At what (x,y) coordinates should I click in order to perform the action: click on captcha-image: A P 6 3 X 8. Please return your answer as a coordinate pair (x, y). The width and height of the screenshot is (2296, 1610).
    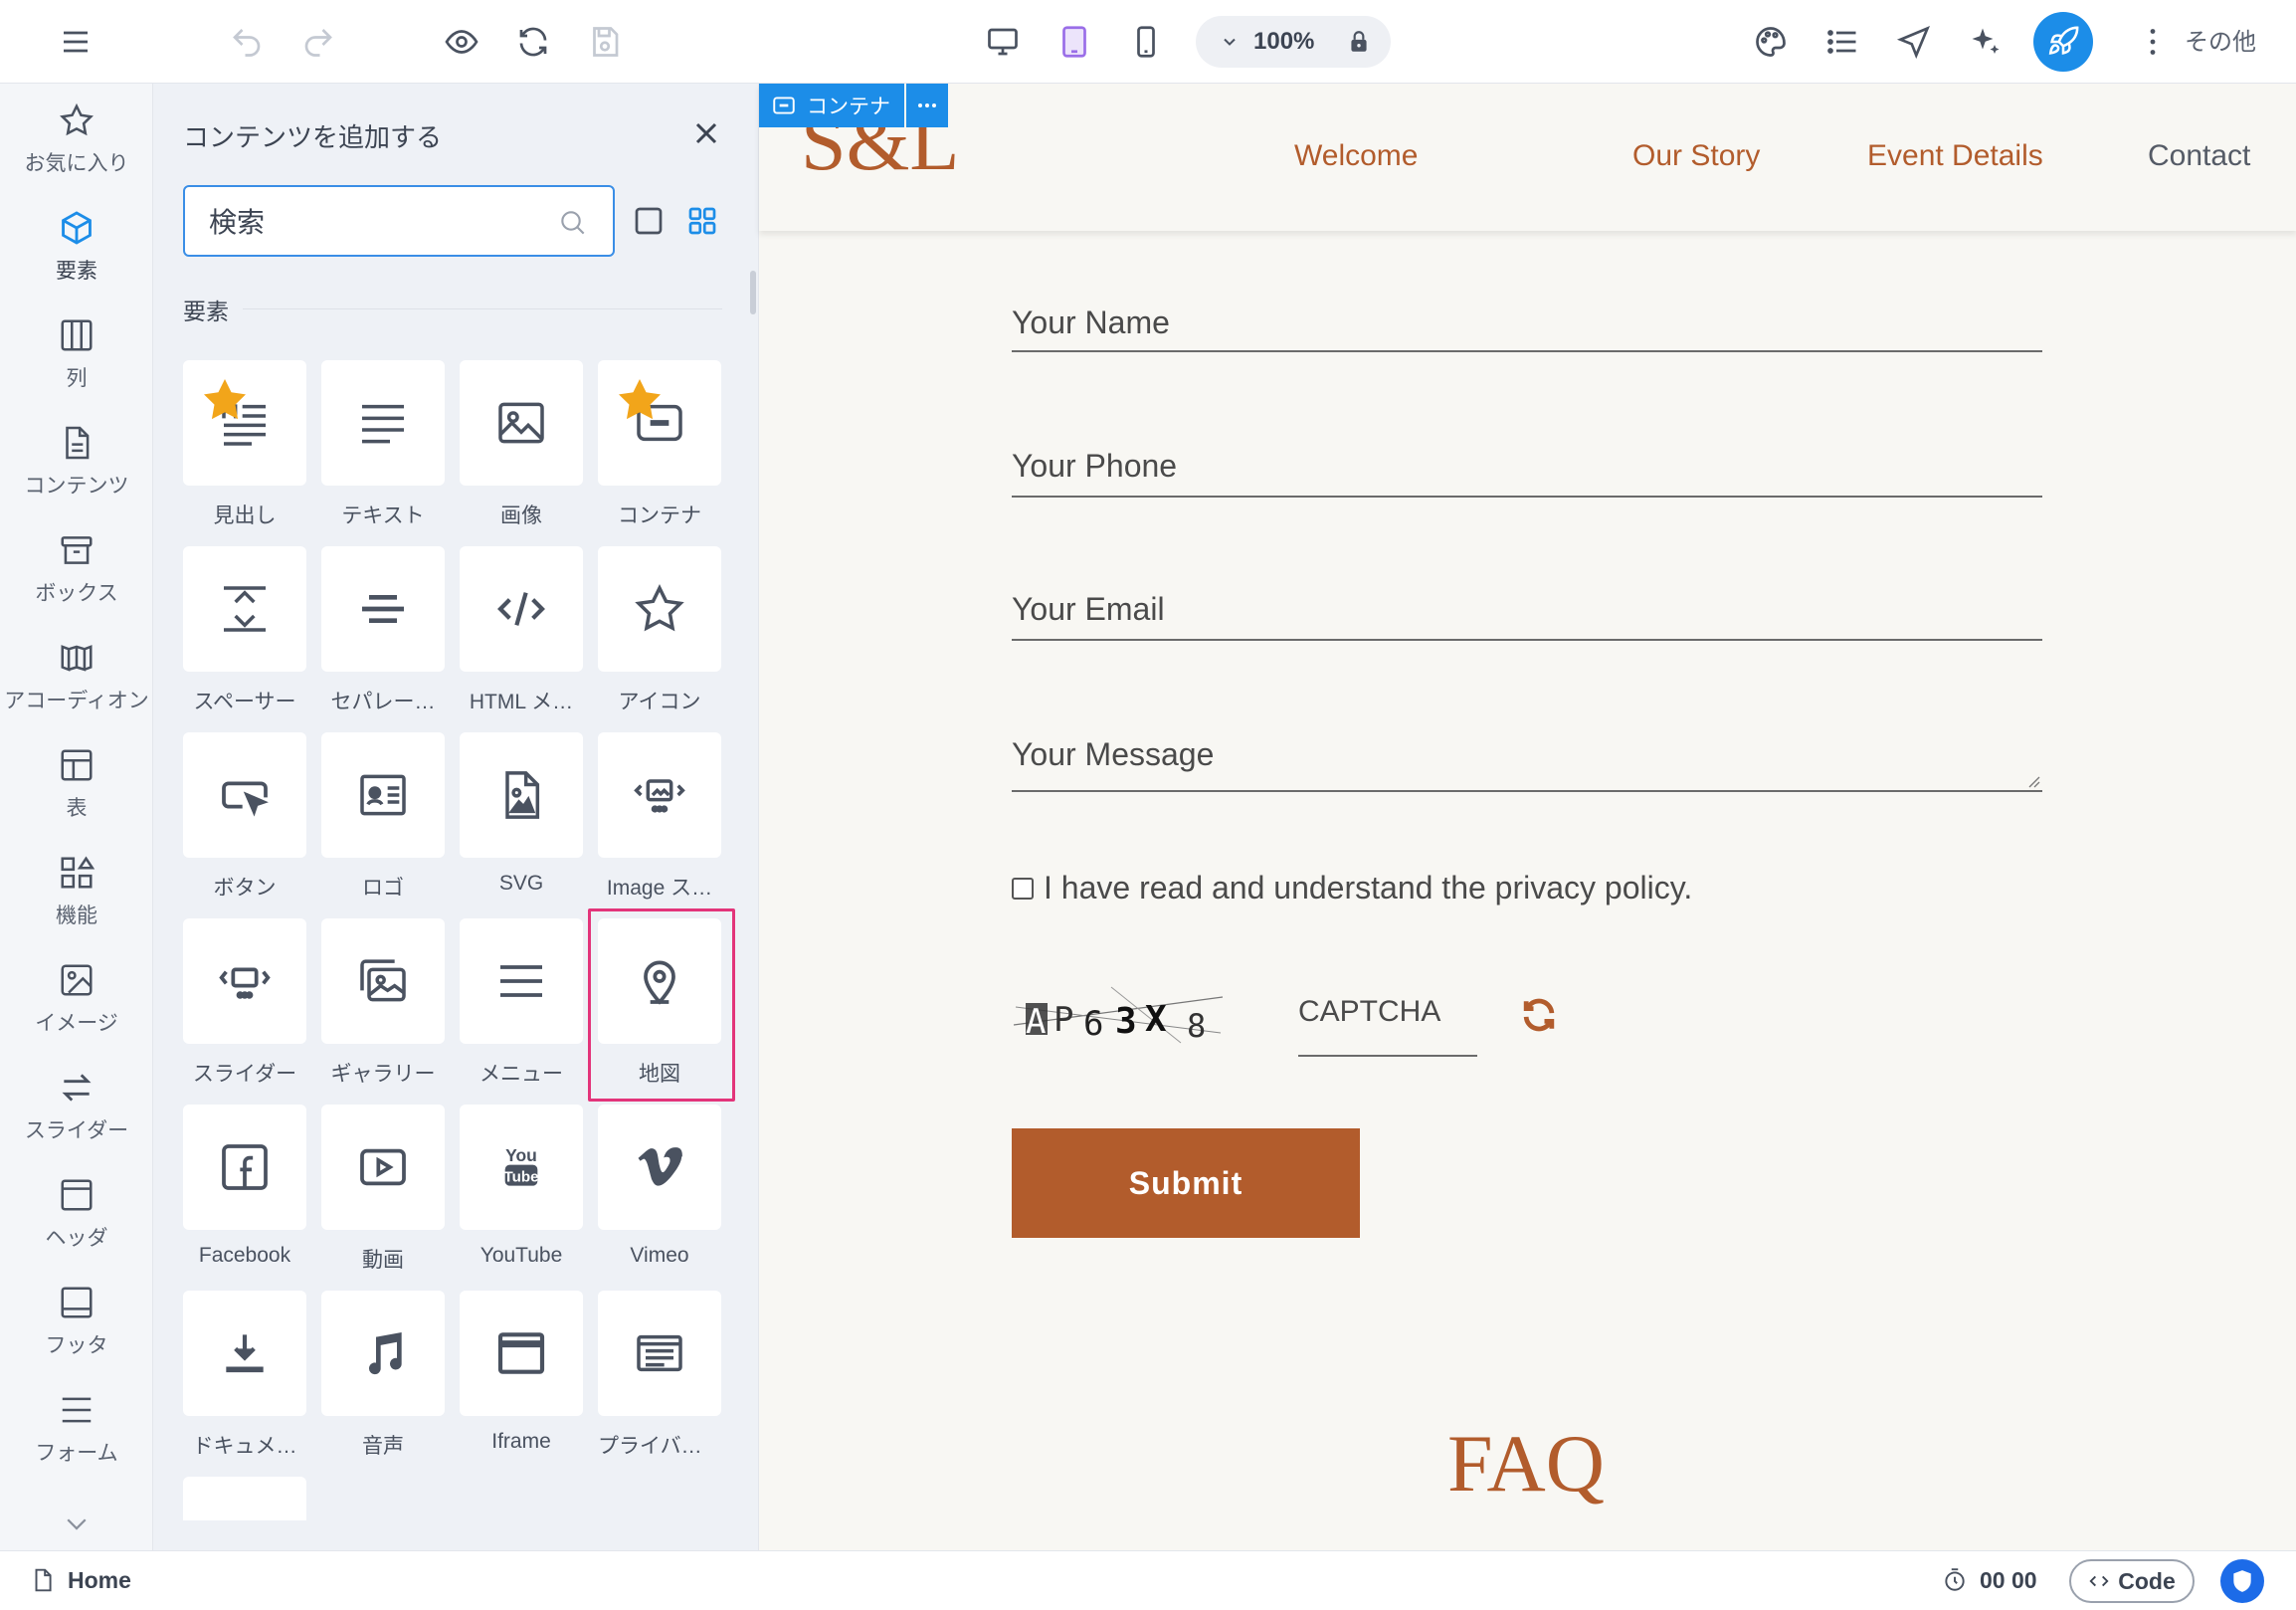
    Looking at the image, I should click on (1119, 1014).